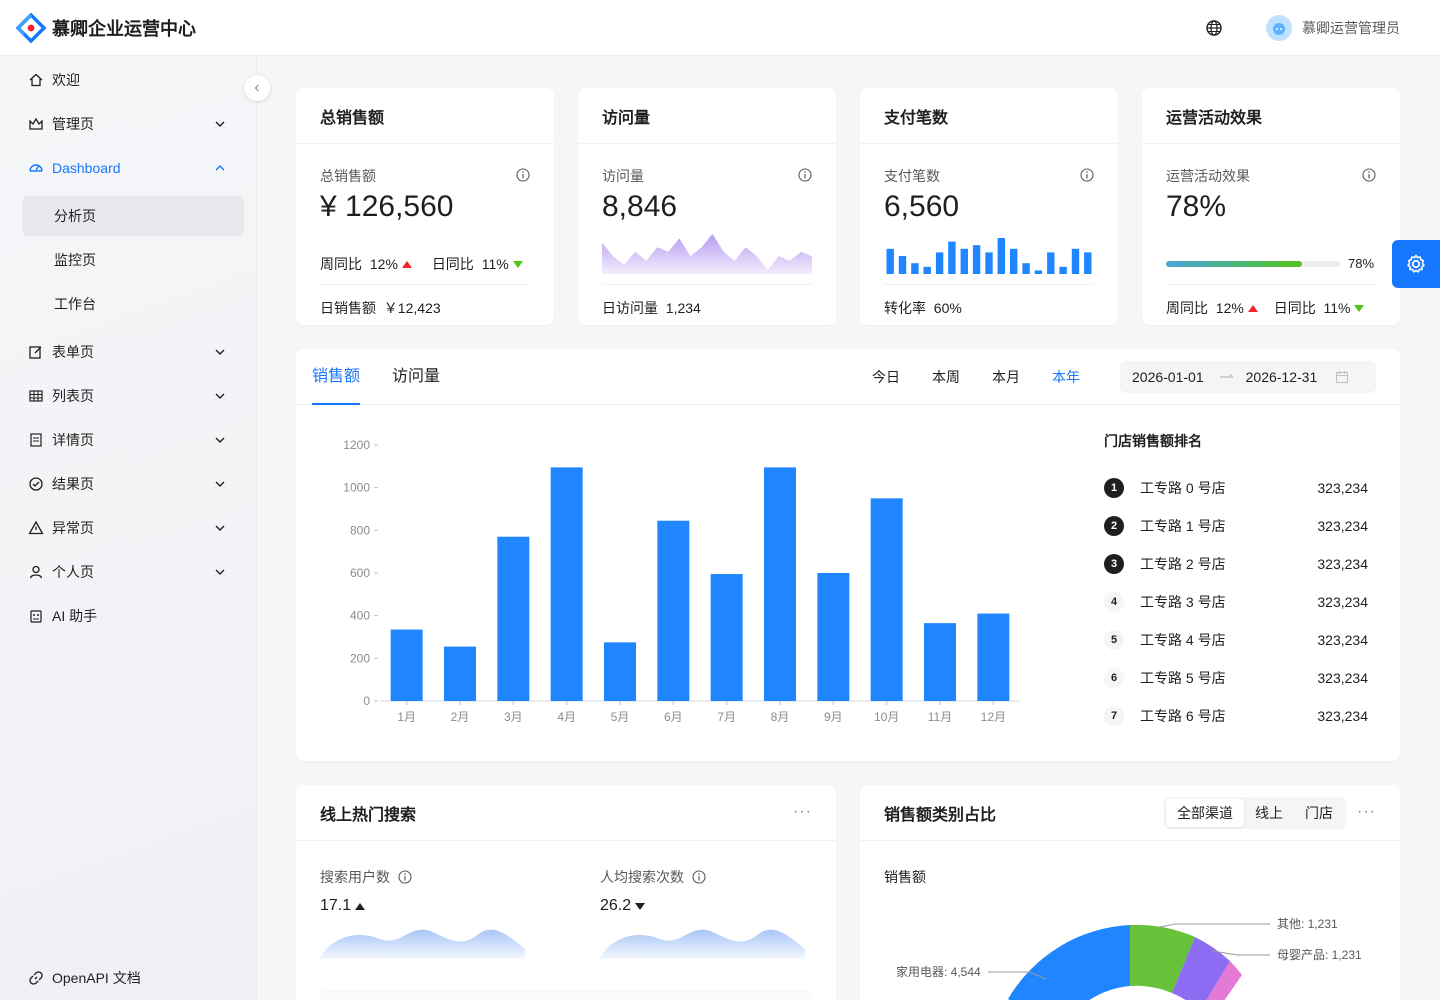 This screenshot has width=1440, height=1000. Describe the element at coordinates (133, 484) in the screenshot. I see `sidebar-item-result: 结果页` at that location.